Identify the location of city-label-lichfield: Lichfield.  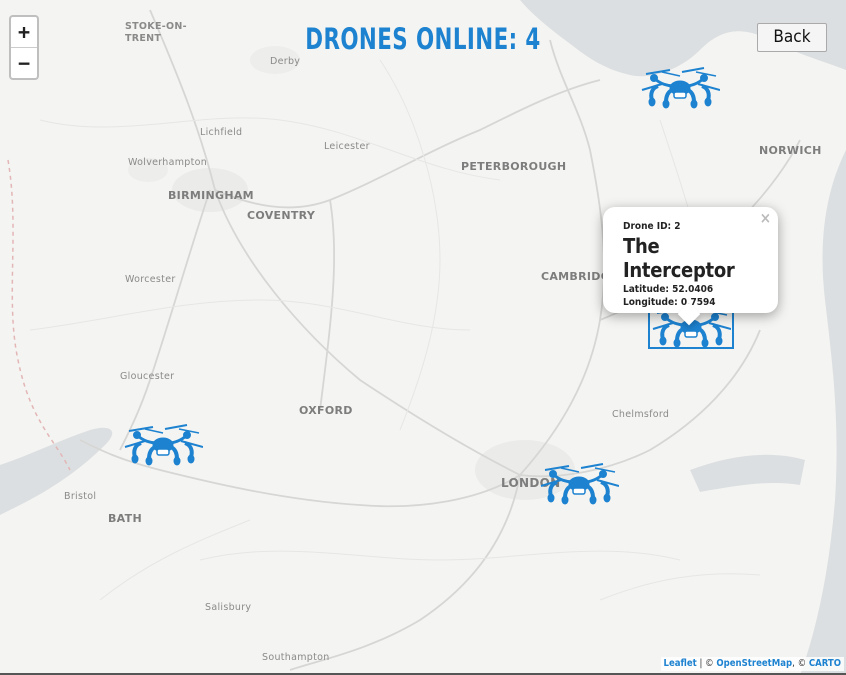
(221, 132).